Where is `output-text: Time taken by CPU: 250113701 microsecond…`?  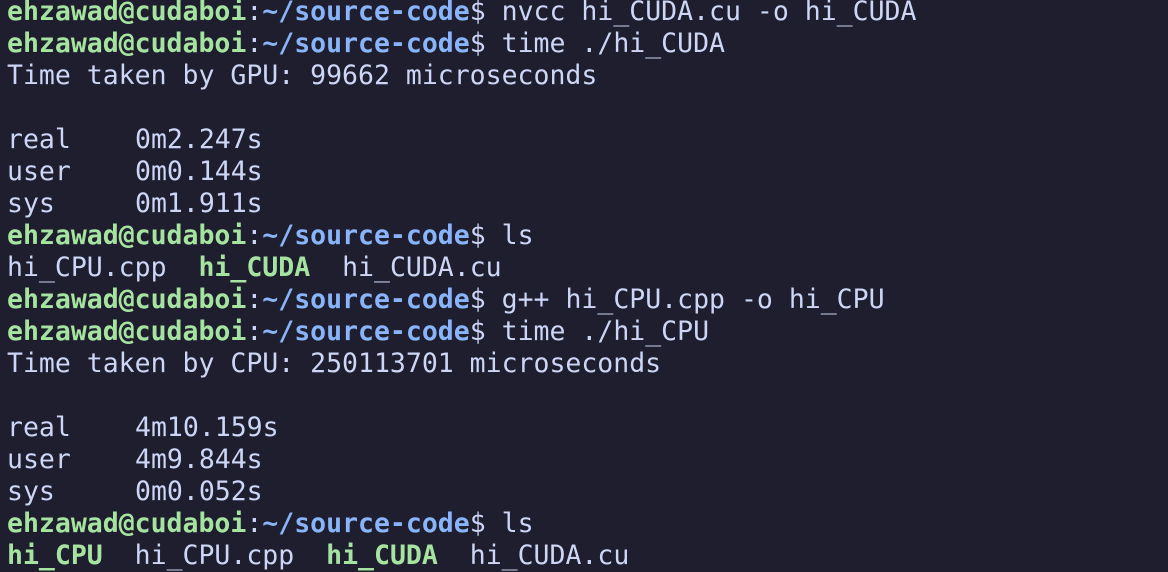 output-text: Time taken by CPU: 250113701 microsecond… is located at coordinates (334, 363).